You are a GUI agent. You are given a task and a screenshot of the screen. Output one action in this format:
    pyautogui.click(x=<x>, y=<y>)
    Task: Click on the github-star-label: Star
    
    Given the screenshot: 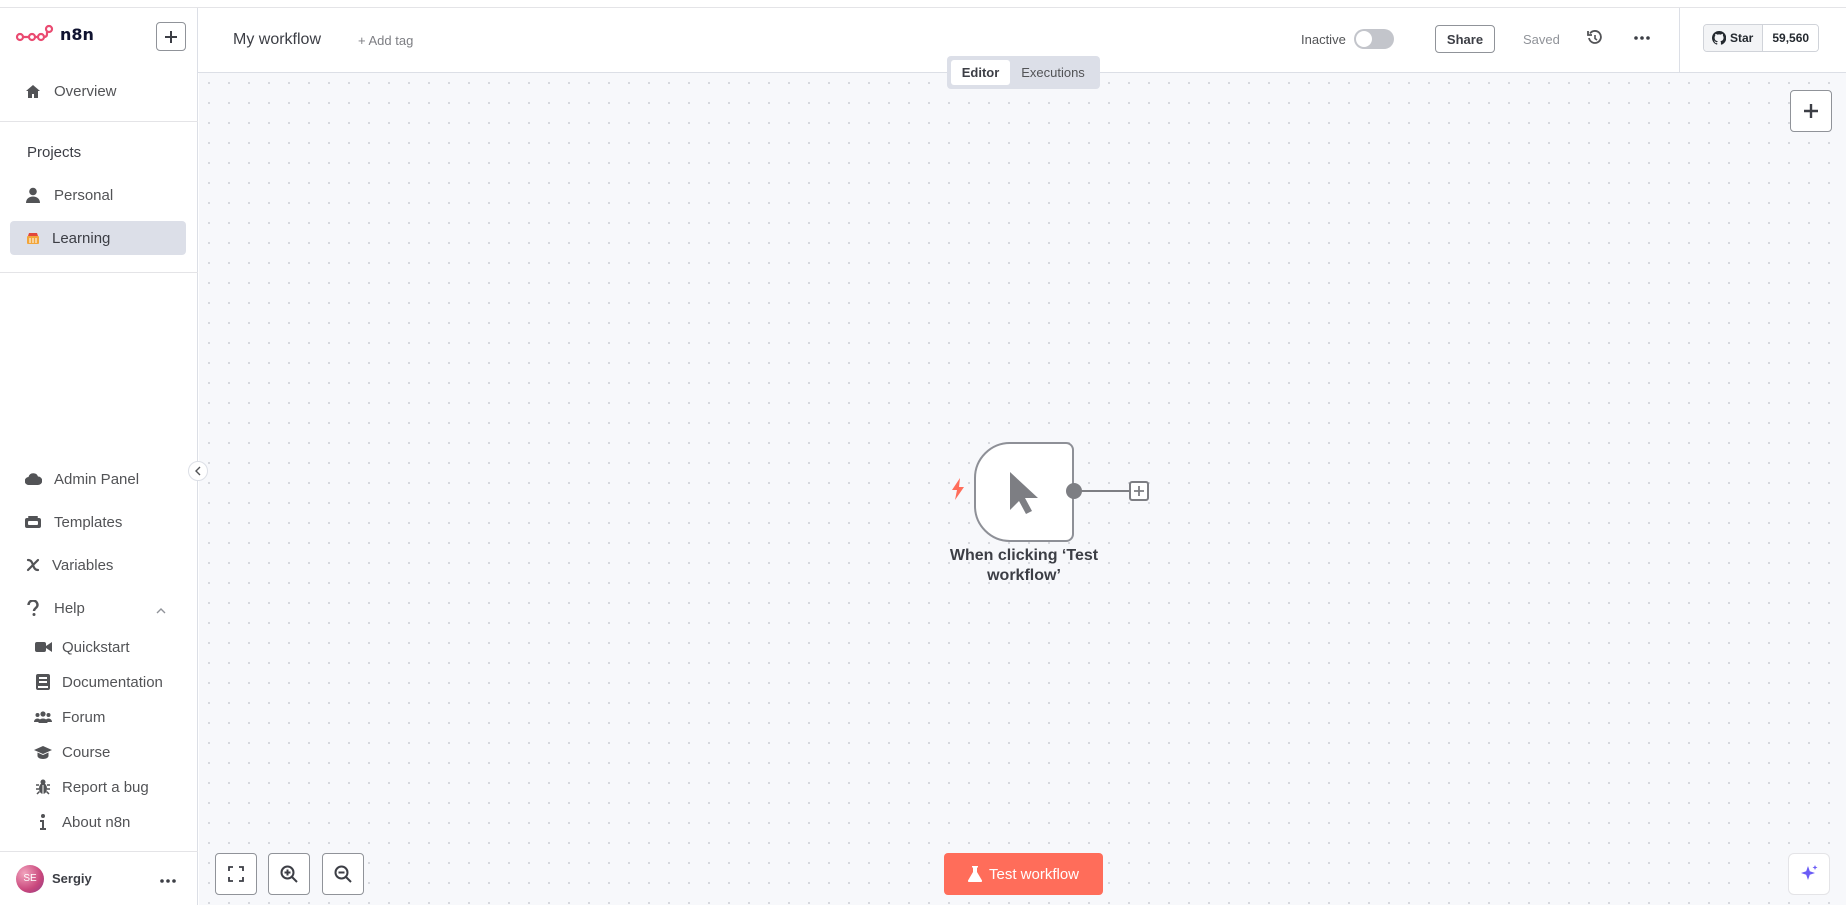 What is the action you would take?
    pyautogui.click(x=1742, y=38)
    